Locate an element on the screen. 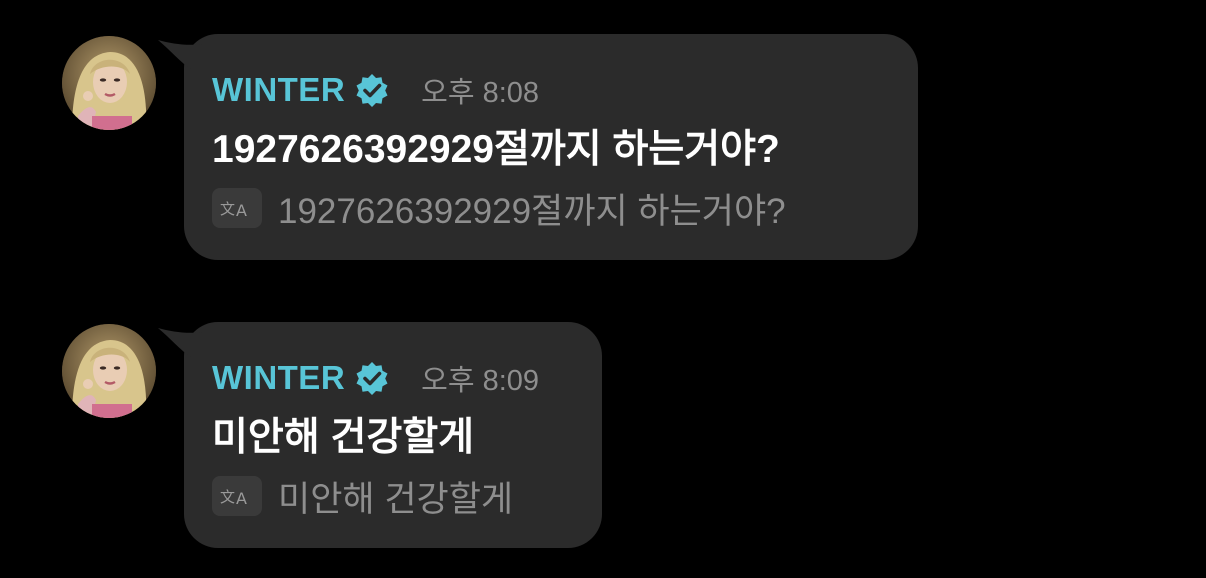 The width and height of the screenshot is (1206, 578). message-text: 1927626392929절까지 하는거야? is located at coordinates (496, 149).